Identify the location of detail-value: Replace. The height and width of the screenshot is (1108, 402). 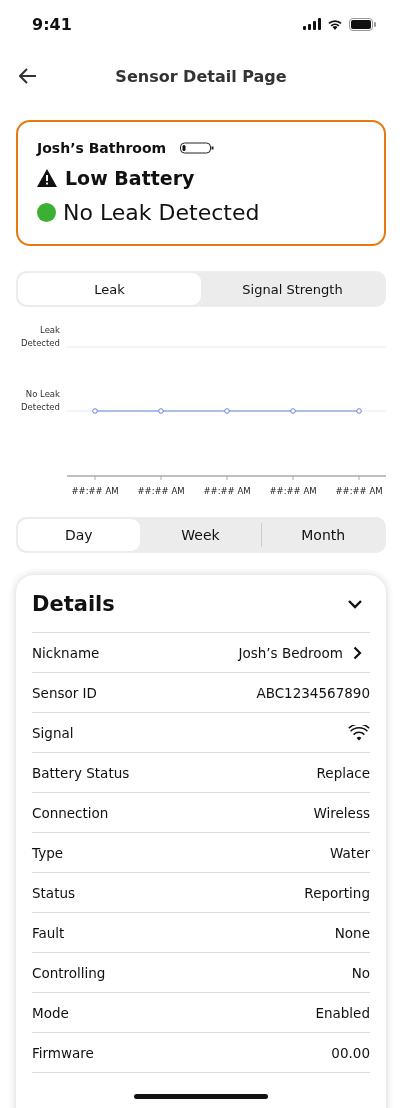
(343, 772).